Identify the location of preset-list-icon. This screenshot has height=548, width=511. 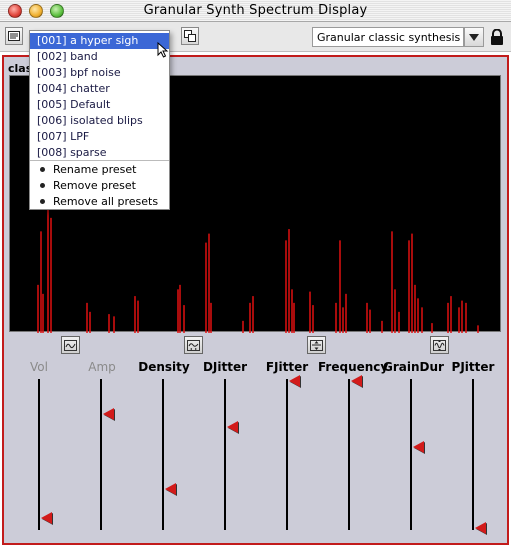
(14, 36).